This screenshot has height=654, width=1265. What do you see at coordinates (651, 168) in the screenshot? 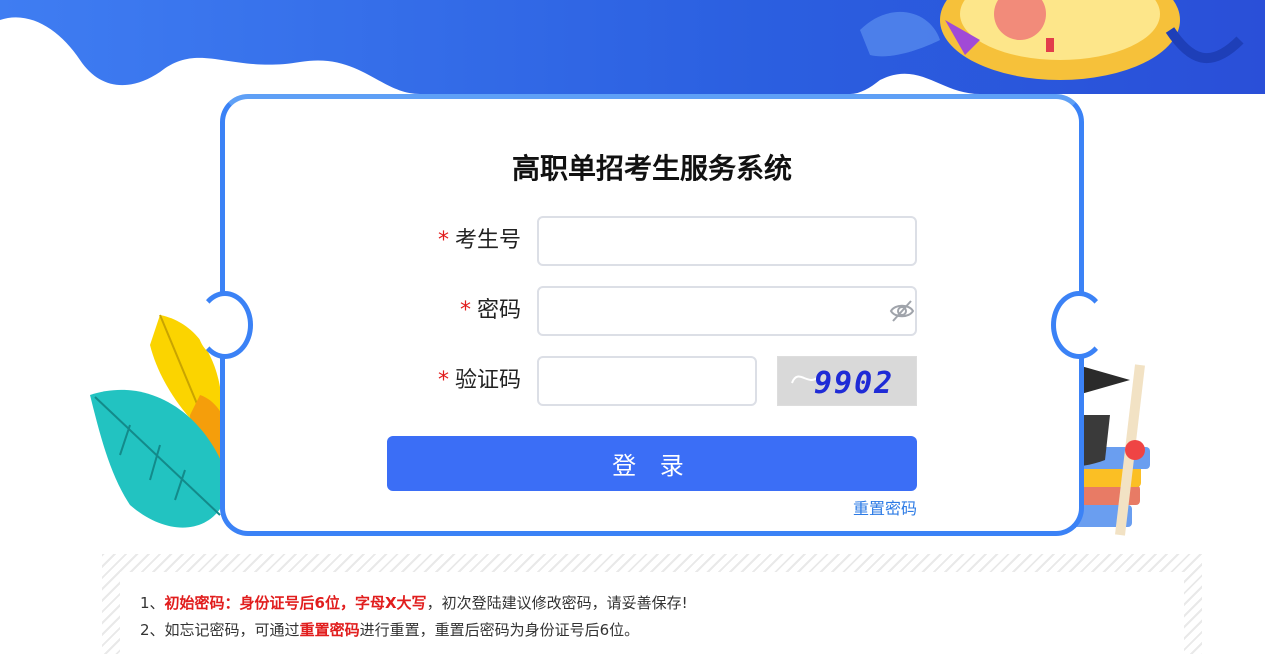
I see `page-title: 高职单招考生服务系统` at bounding box center [651, 168].